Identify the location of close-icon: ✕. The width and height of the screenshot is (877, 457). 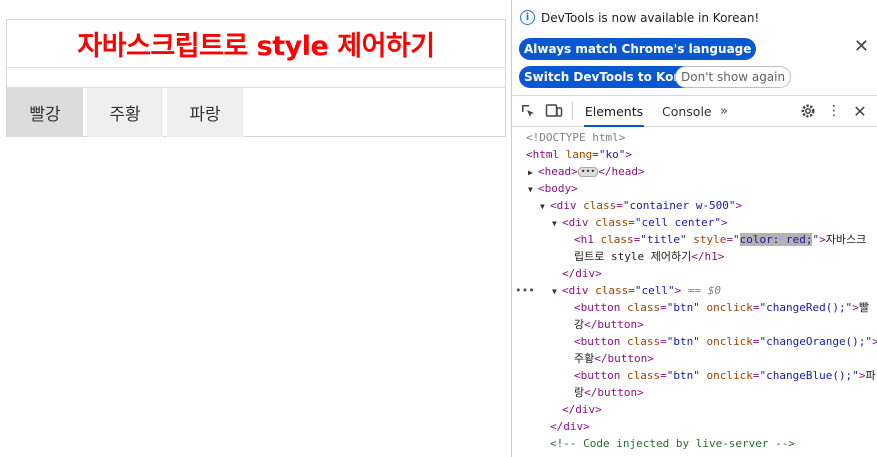
(861, 47).